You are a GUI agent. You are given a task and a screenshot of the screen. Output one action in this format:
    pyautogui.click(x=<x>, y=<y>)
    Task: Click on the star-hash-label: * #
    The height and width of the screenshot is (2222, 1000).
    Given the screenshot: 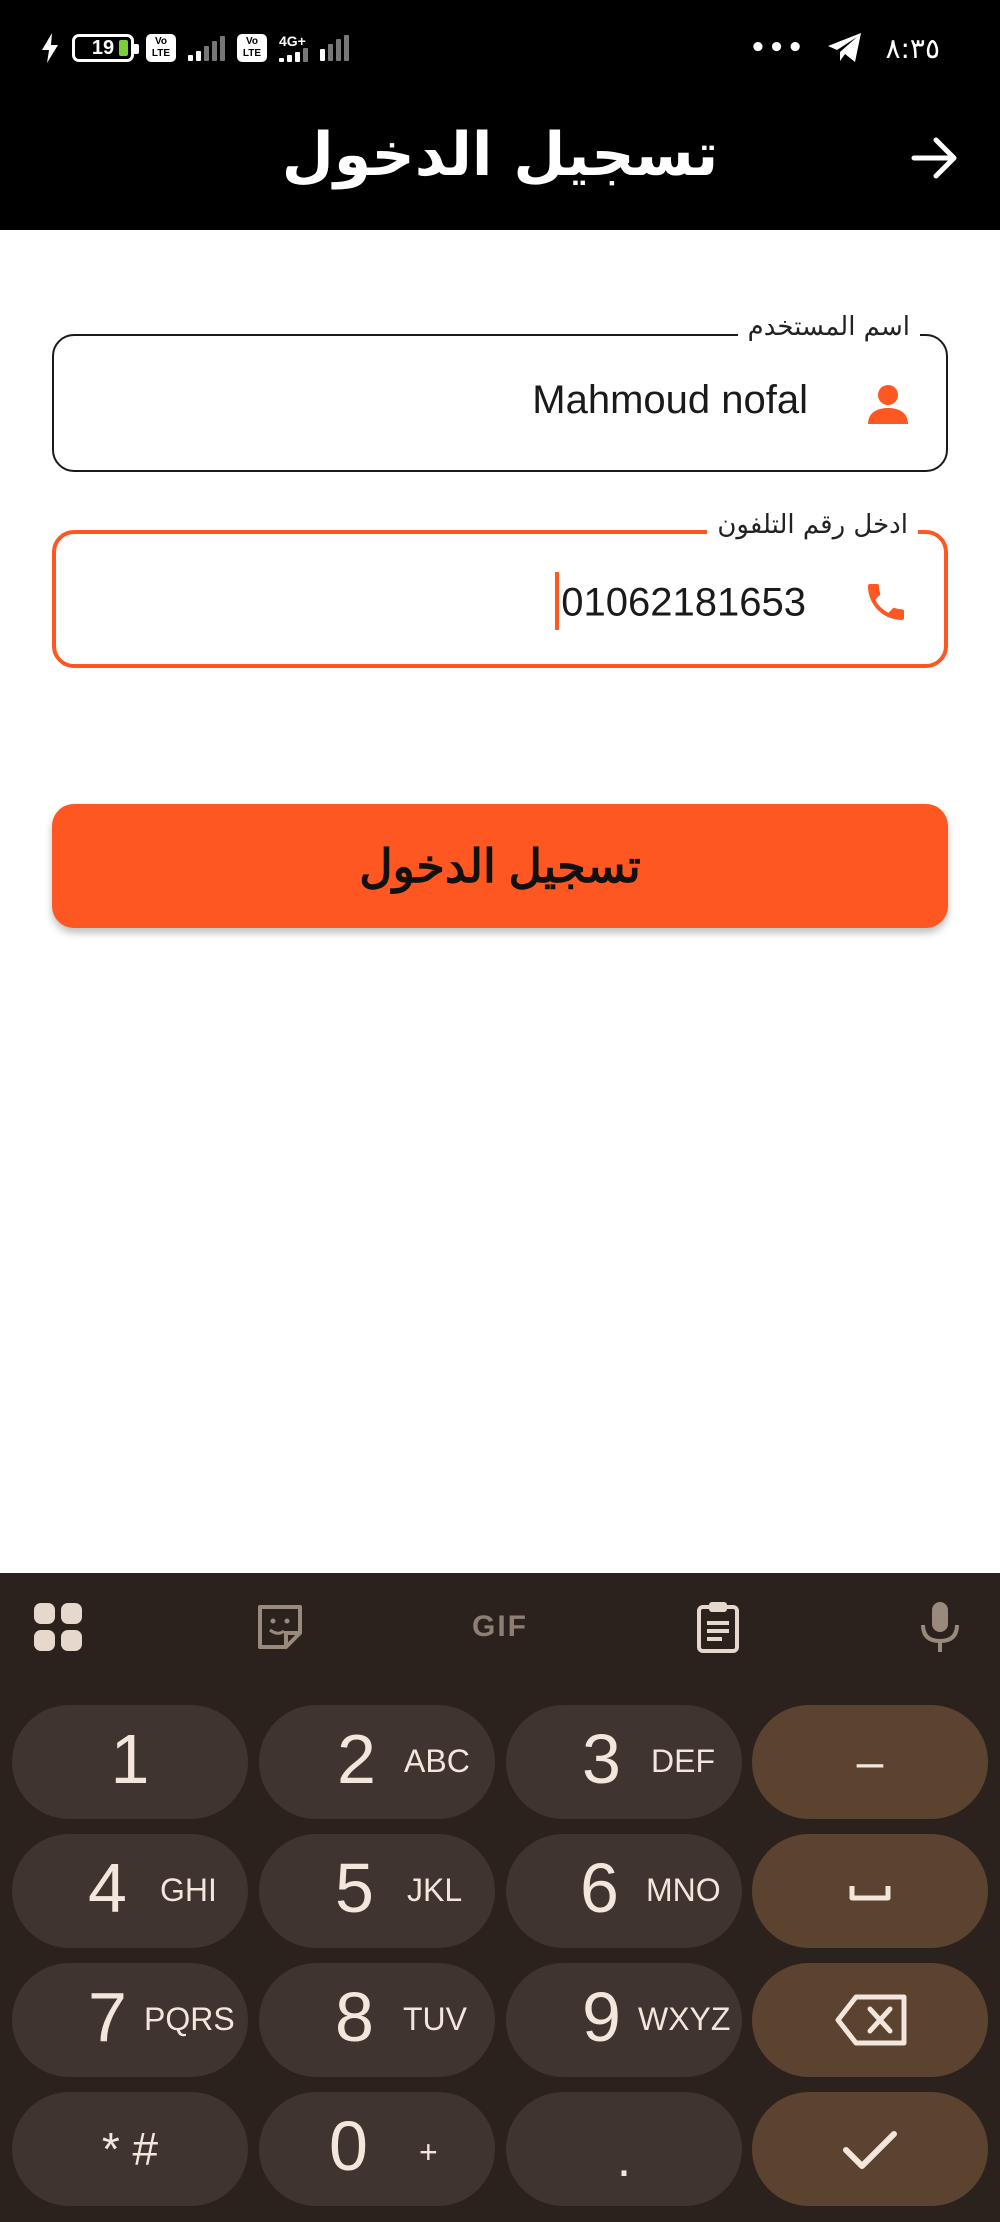 What is the action you would take?
    pyautogui.click(x=130, y=2149)
    